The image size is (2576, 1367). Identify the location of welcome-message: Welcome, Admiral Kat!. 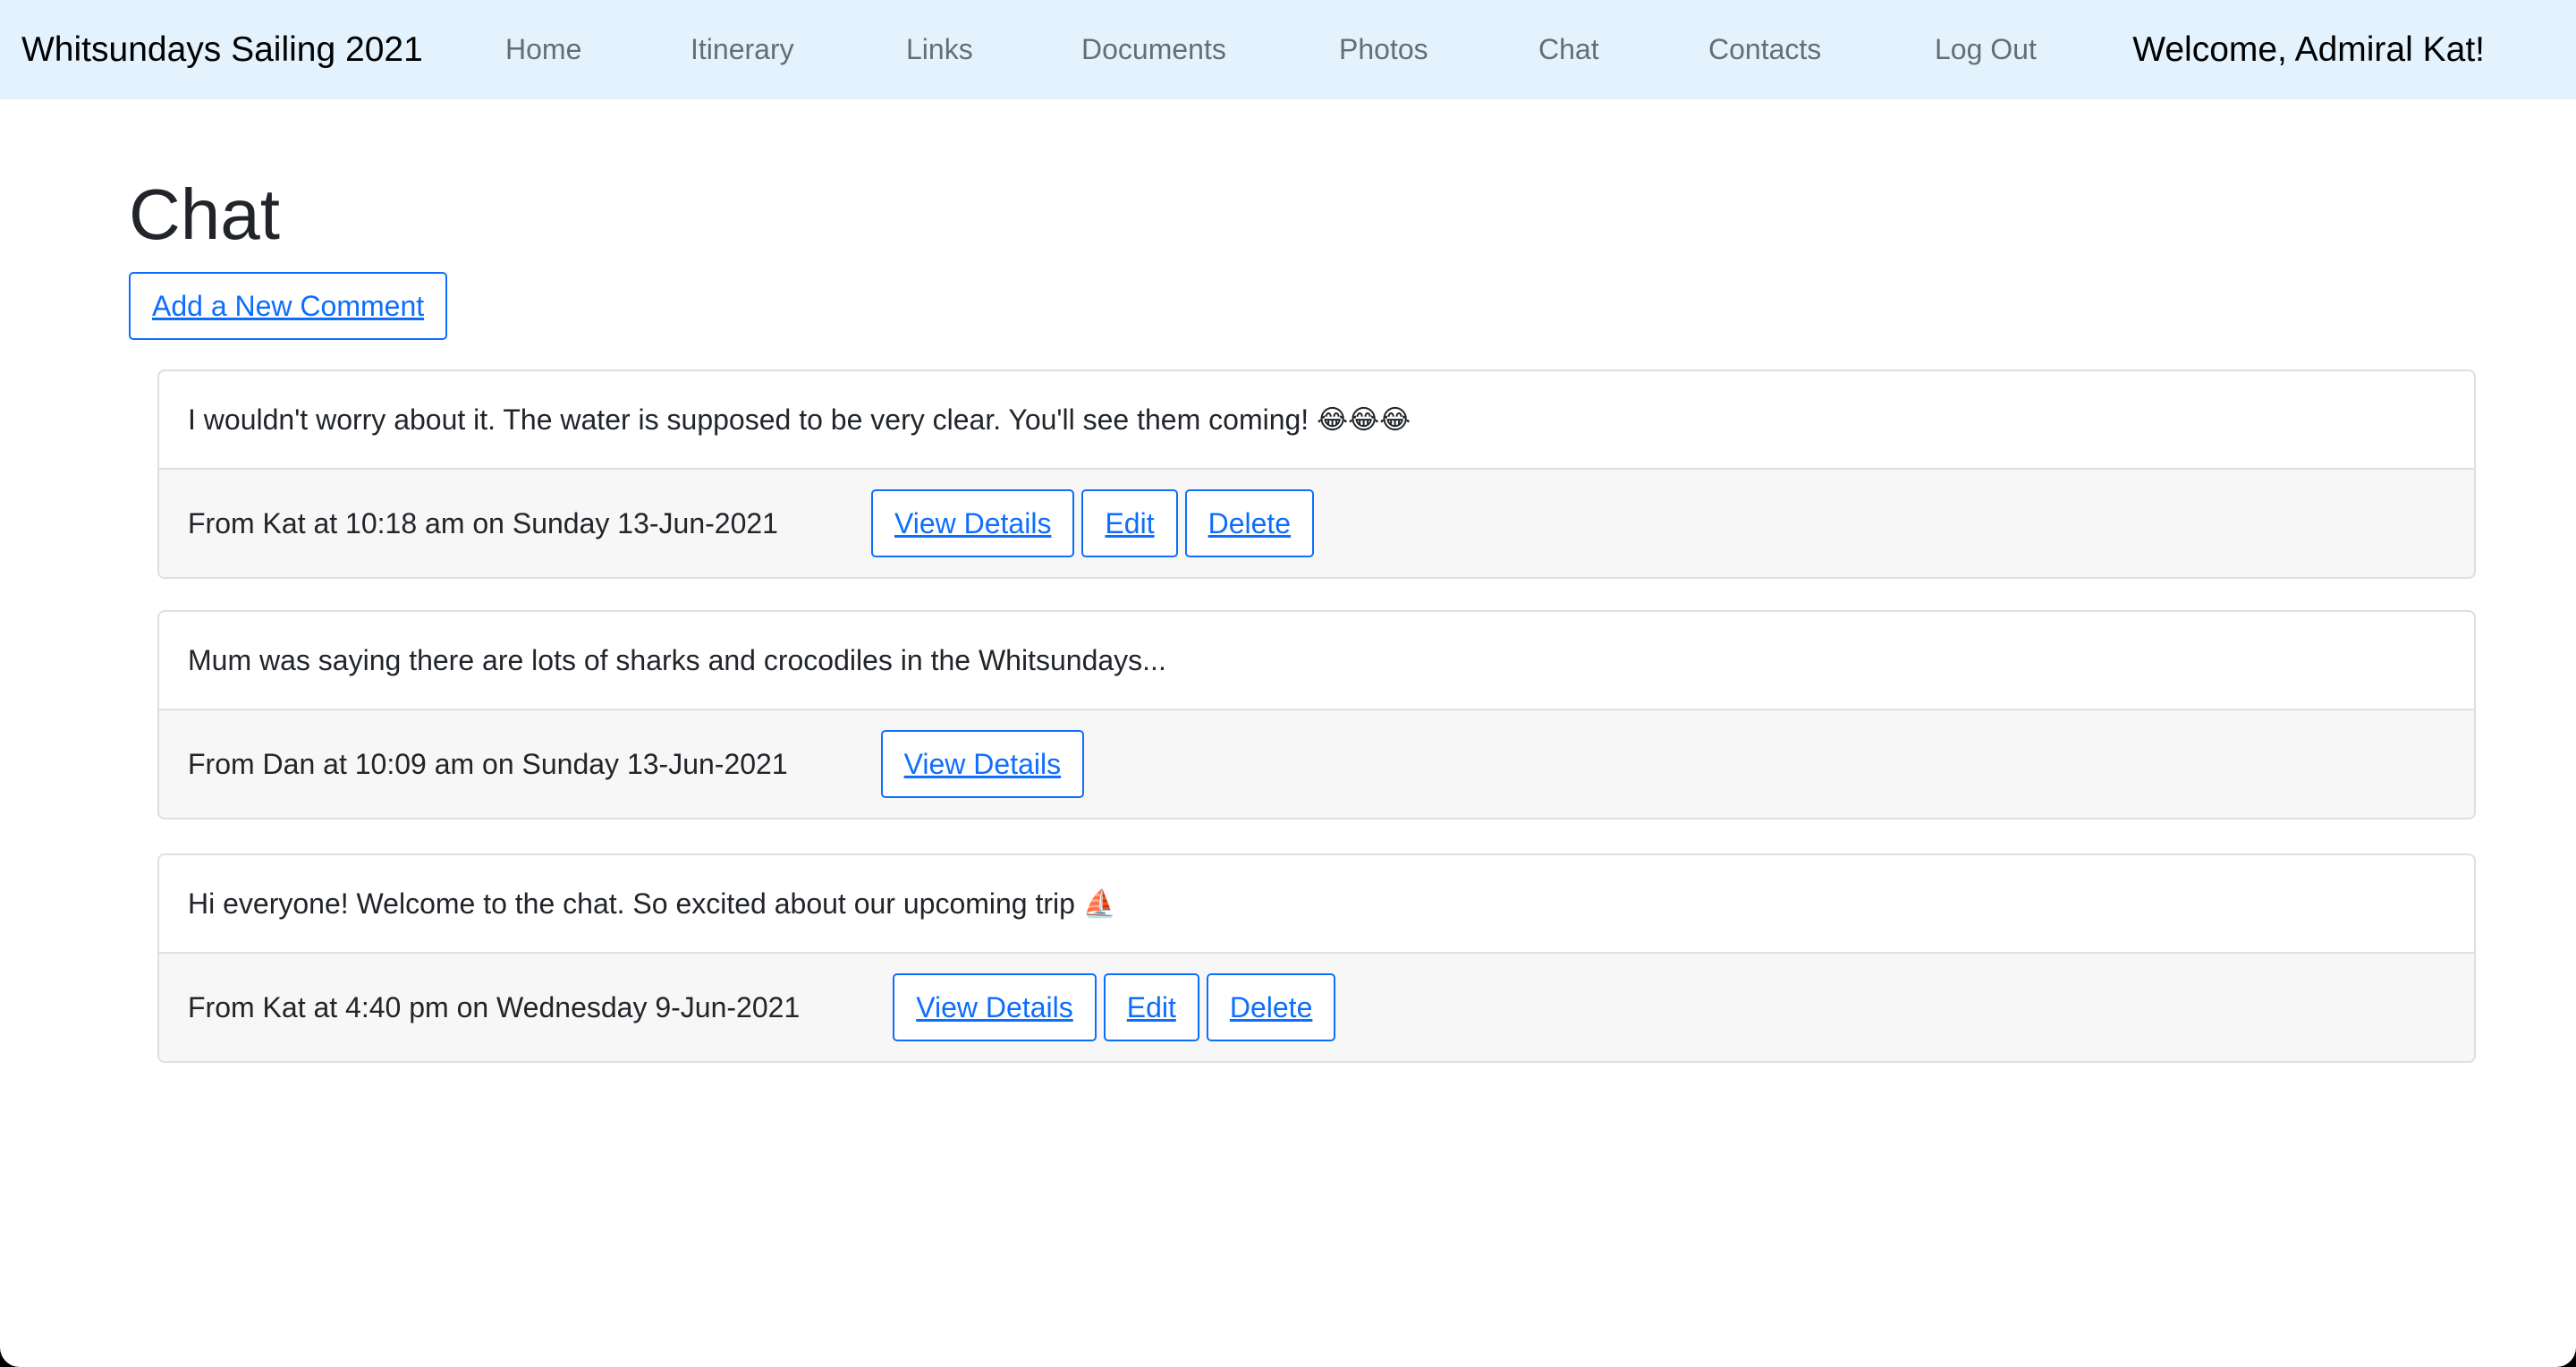
(2308, 49).